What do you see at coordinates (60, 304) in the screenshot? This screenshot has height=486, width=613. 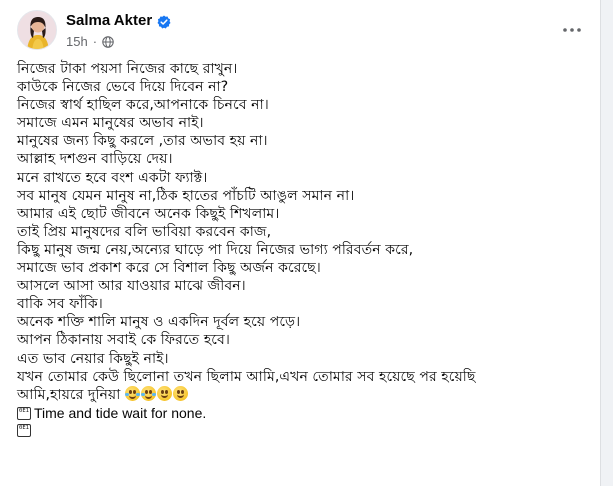 I see `post-line: বাকি সব ফাঁকি।` at bounding box center [60, 304].